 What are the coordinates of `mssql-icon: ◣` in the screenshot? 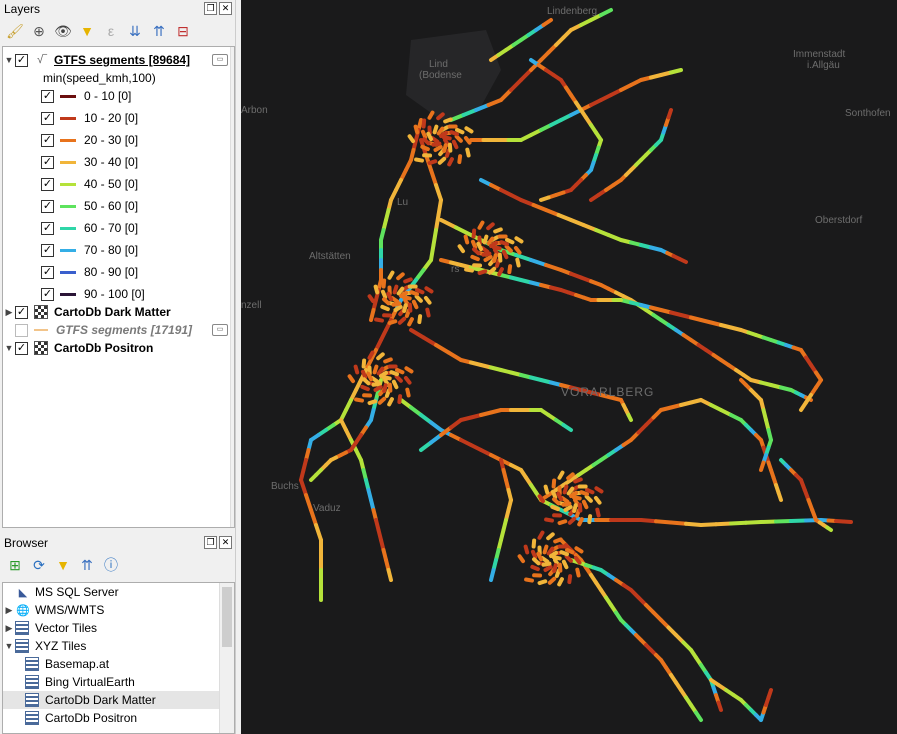 It's located at (23, 592).